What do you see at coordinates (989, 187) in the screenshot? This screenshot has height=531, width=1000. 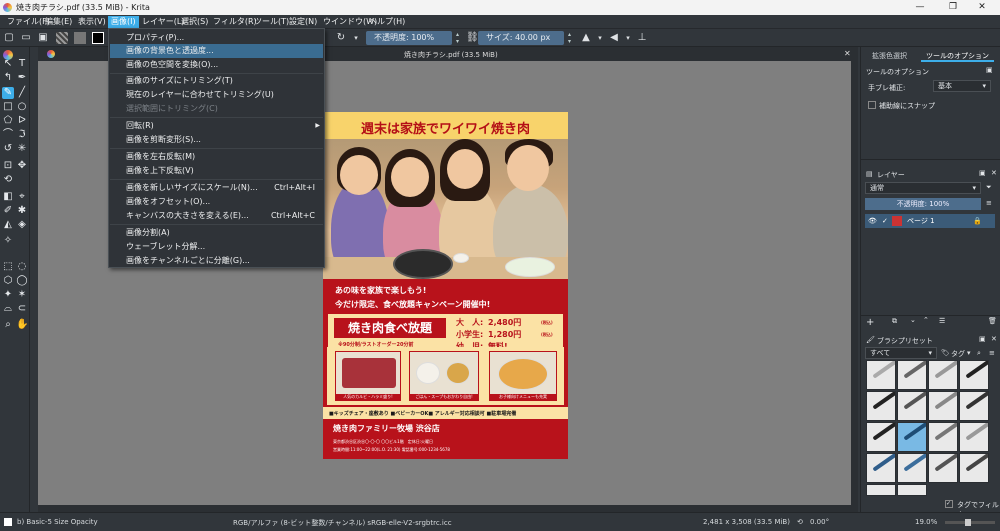 I see `filter-icon: ⏷` at bounding box center [989, 187].